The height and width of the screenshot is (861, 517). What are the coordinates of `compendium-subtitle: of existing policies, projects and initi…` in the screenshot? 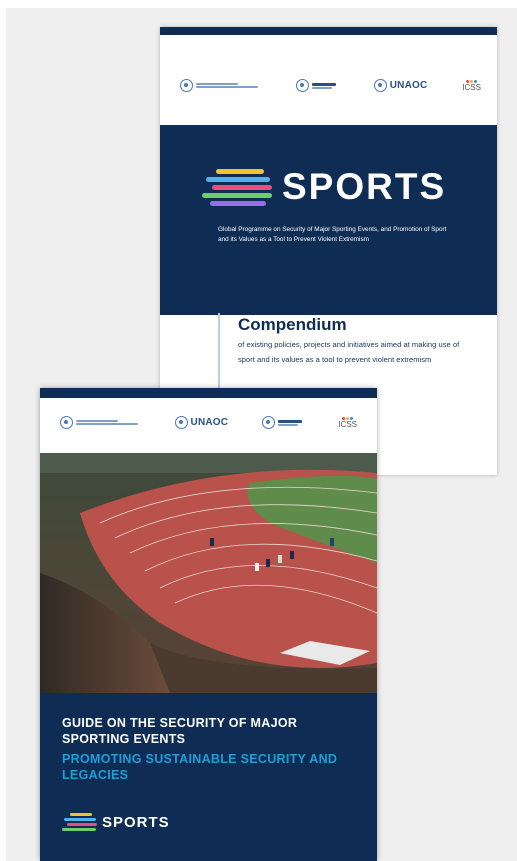 It's located at (349, 352).